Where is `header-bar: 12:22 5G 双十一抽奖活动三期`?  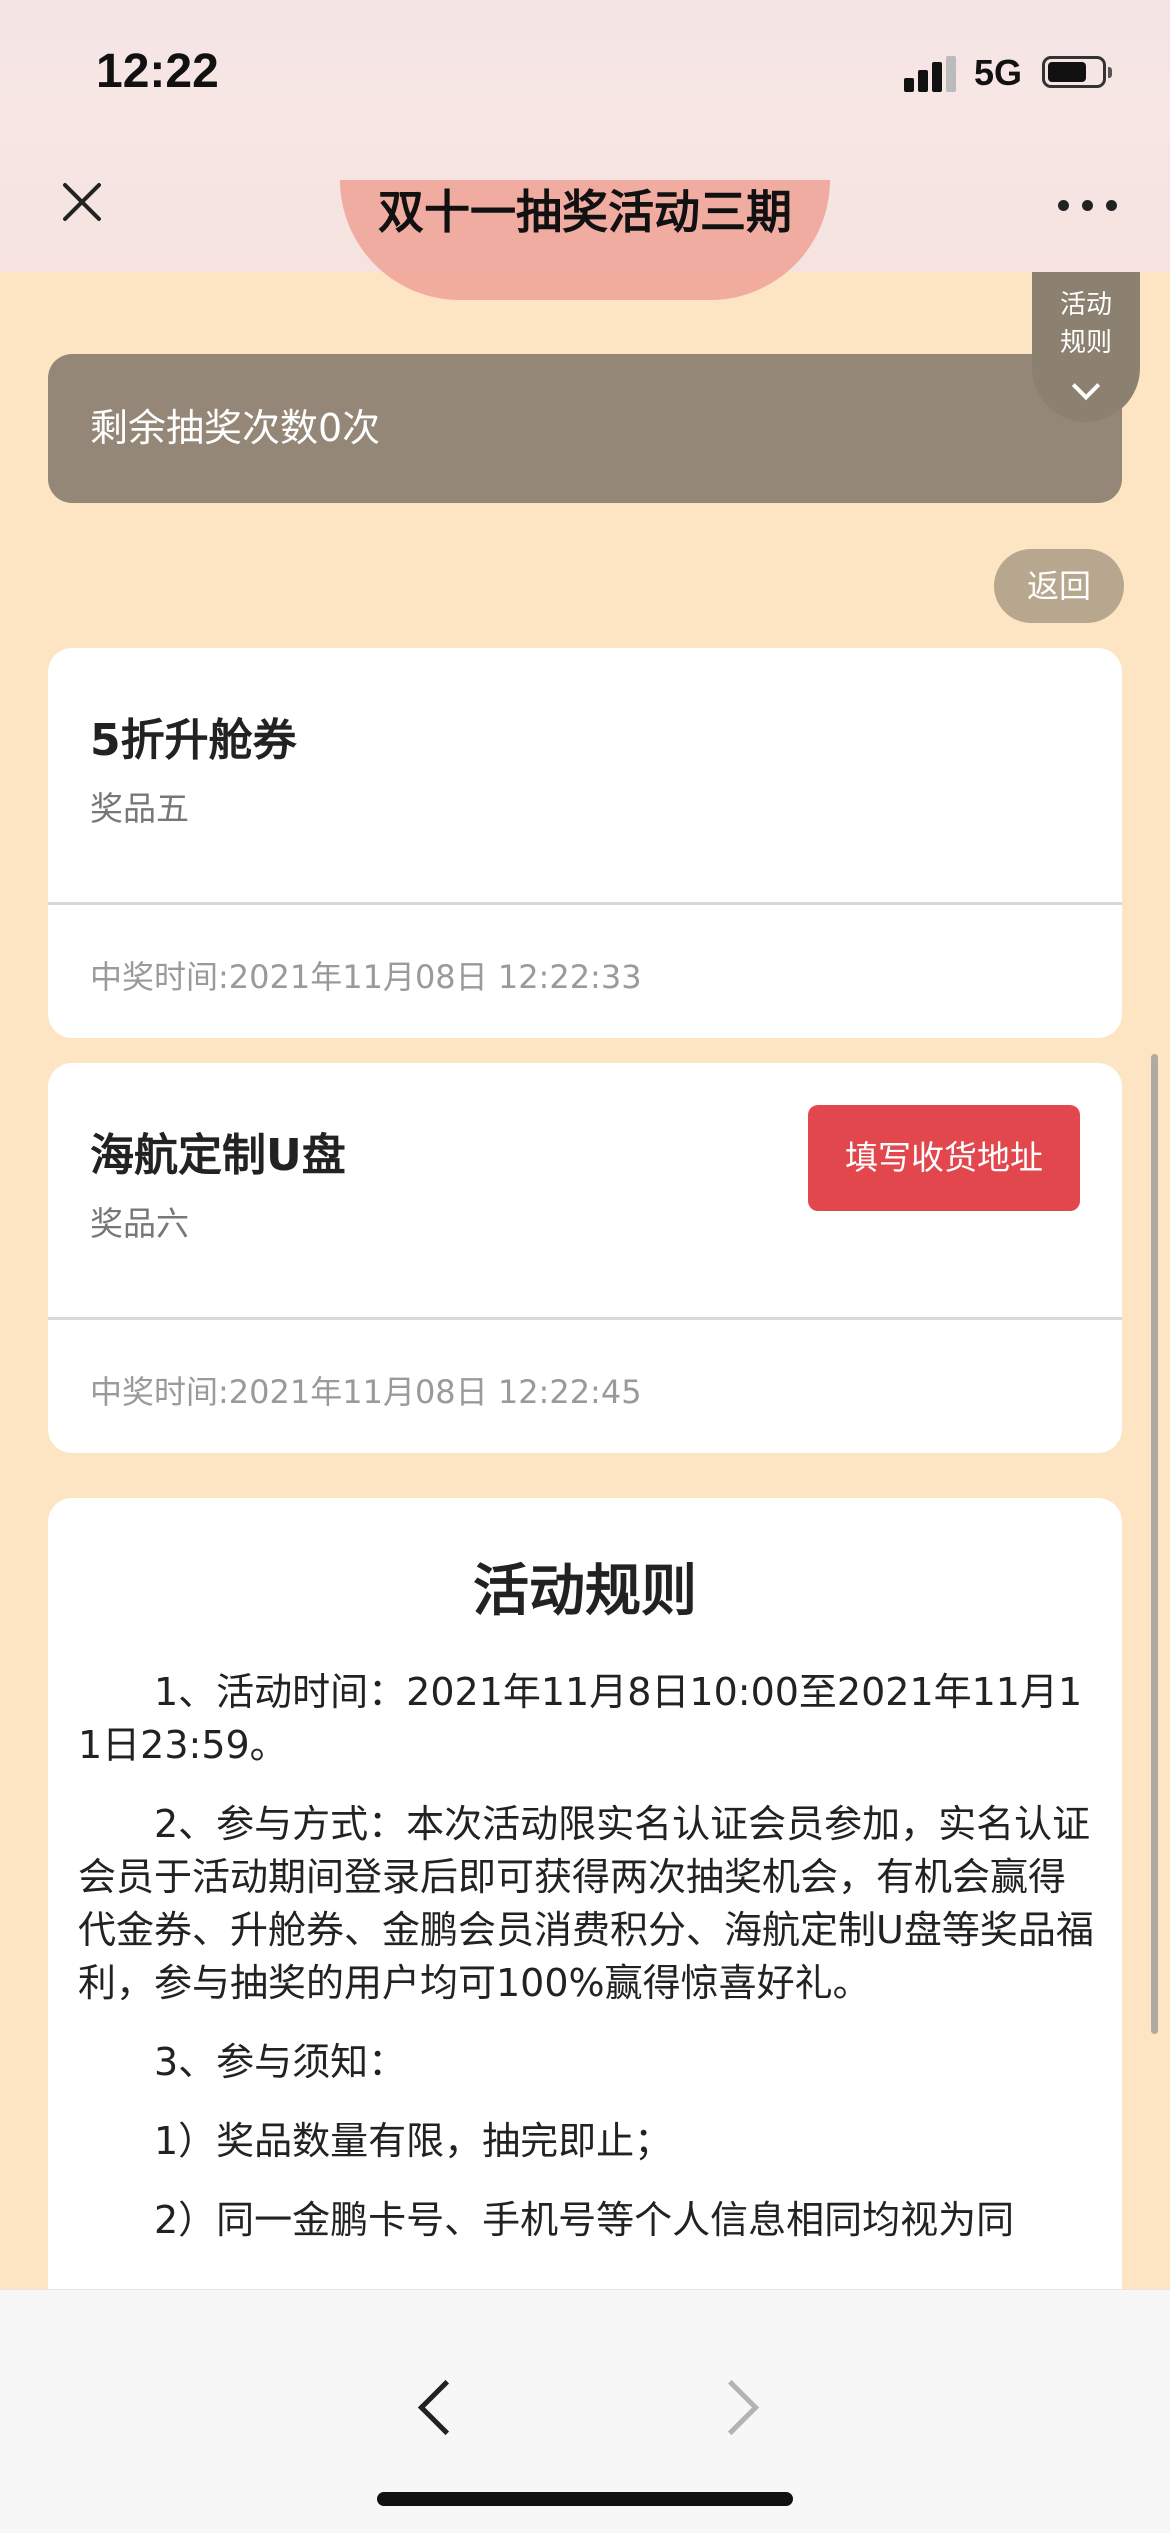
header-bar: 12:22 5G 双十一抽奖活动三期 is located at coordinates (585, 150).